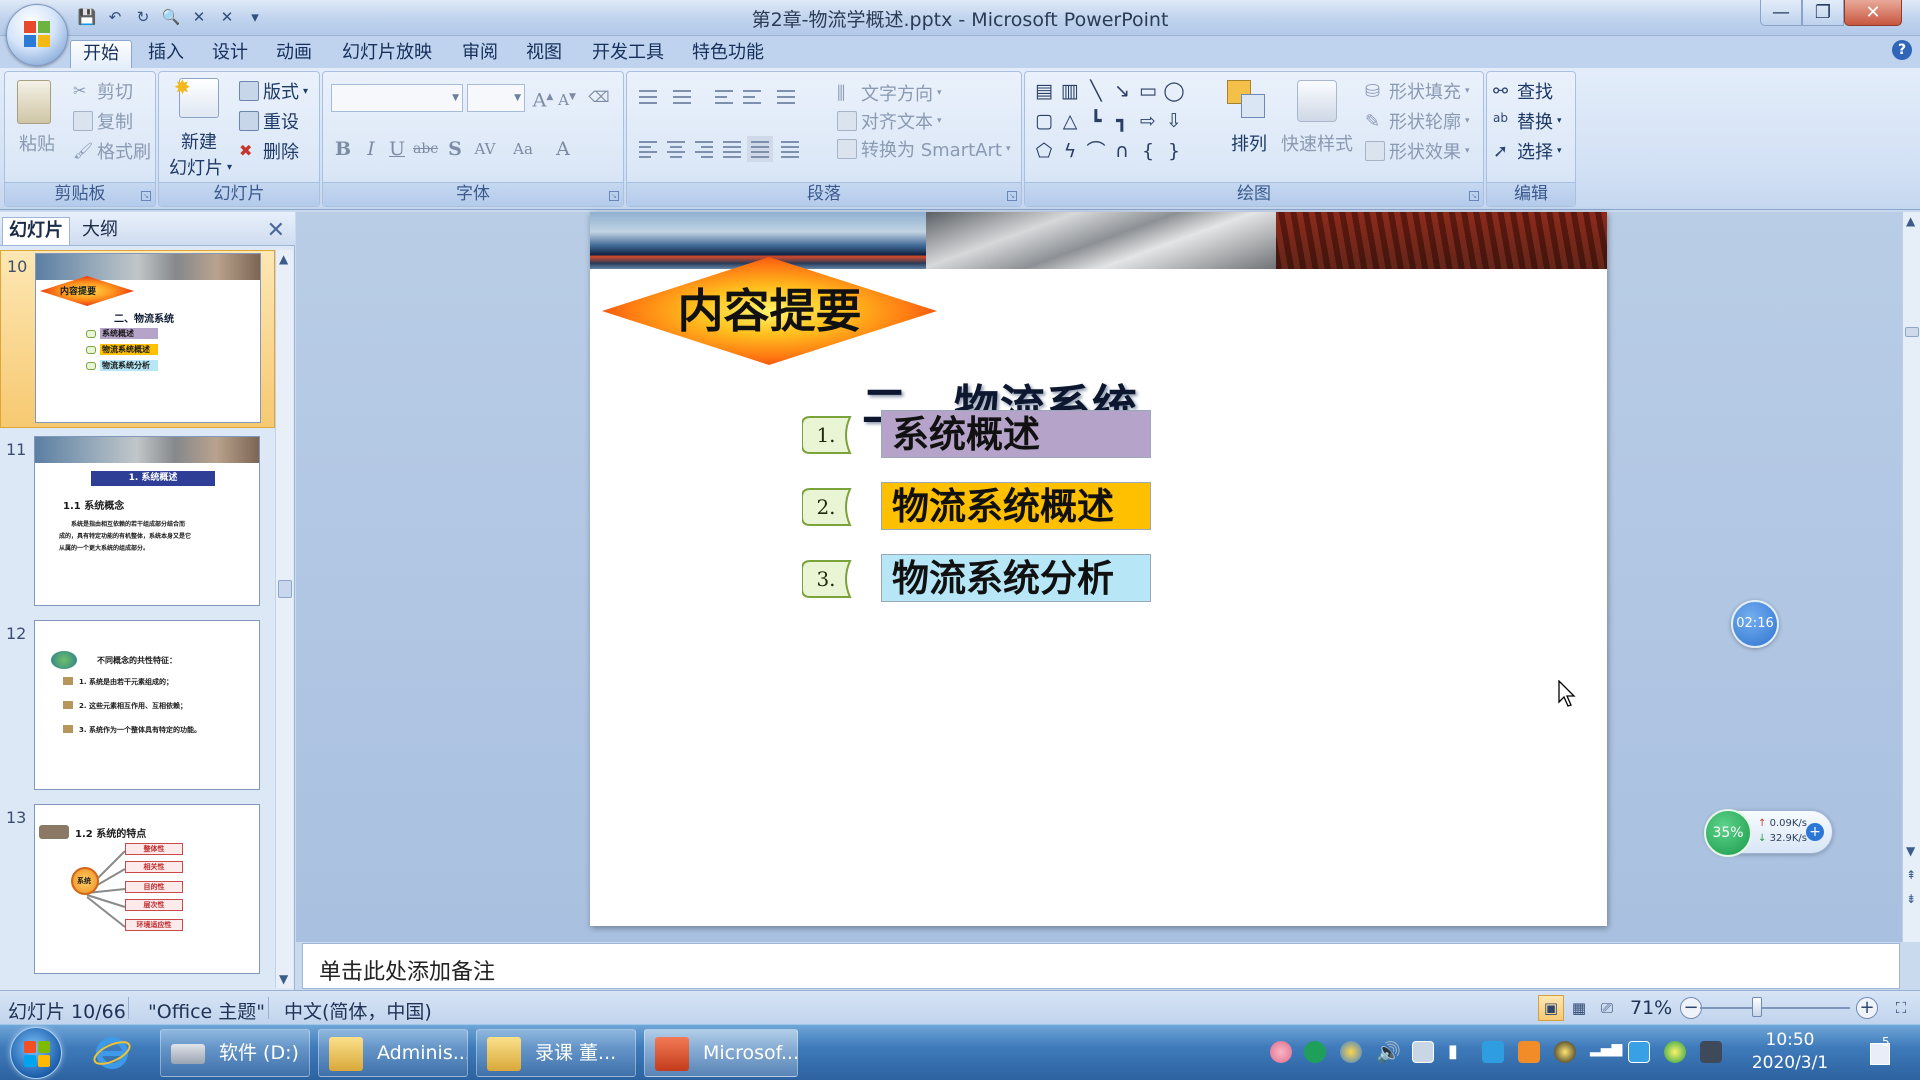 Image resolution: width=1920 pixels, height=1080 pixels. I want to click on tab-design: 设计, so click(230, 54).